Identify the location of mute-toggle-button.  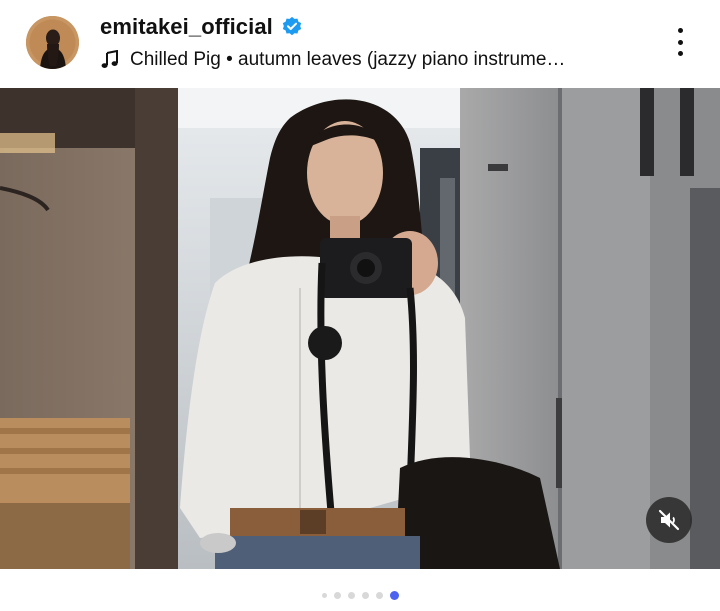
(669, 520).